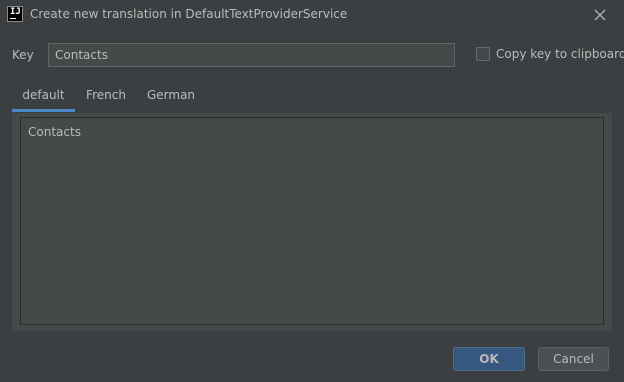 Image resolution: width=624 pixels, height=382 pixels. I want to click on cancel-button: Cancel, so click(573, 359).